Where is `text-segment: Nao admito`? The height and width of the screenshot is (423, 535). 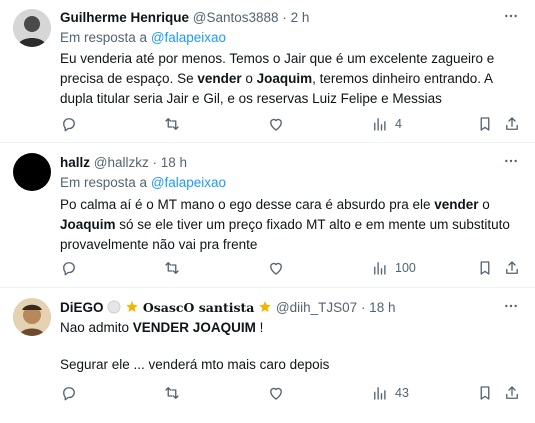
text-segment: Nao admito is located at coordinates (96, 327).